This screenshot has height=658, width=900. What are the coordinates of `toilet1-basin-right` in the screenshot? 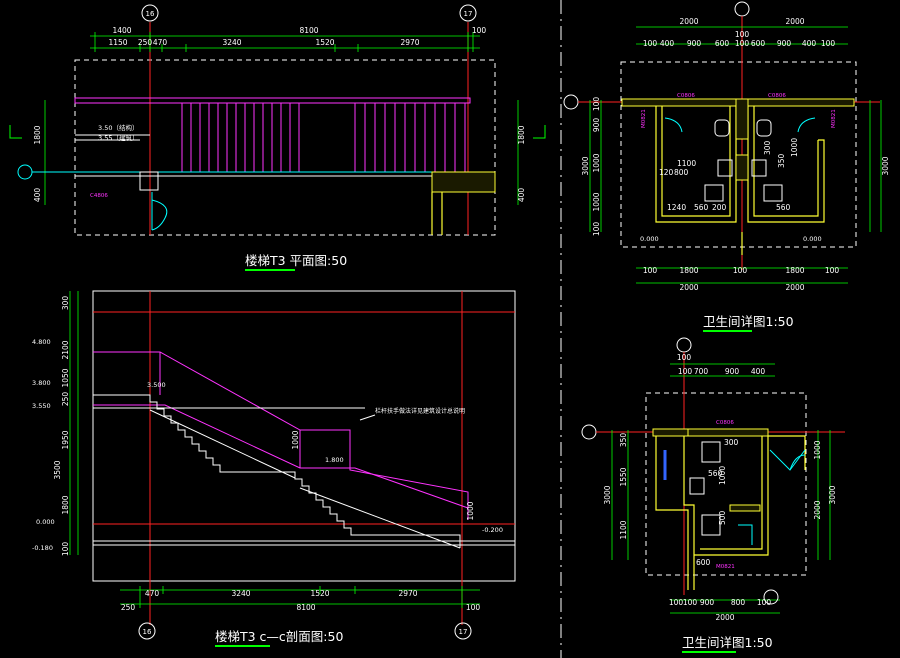 It's located at (764, 128).